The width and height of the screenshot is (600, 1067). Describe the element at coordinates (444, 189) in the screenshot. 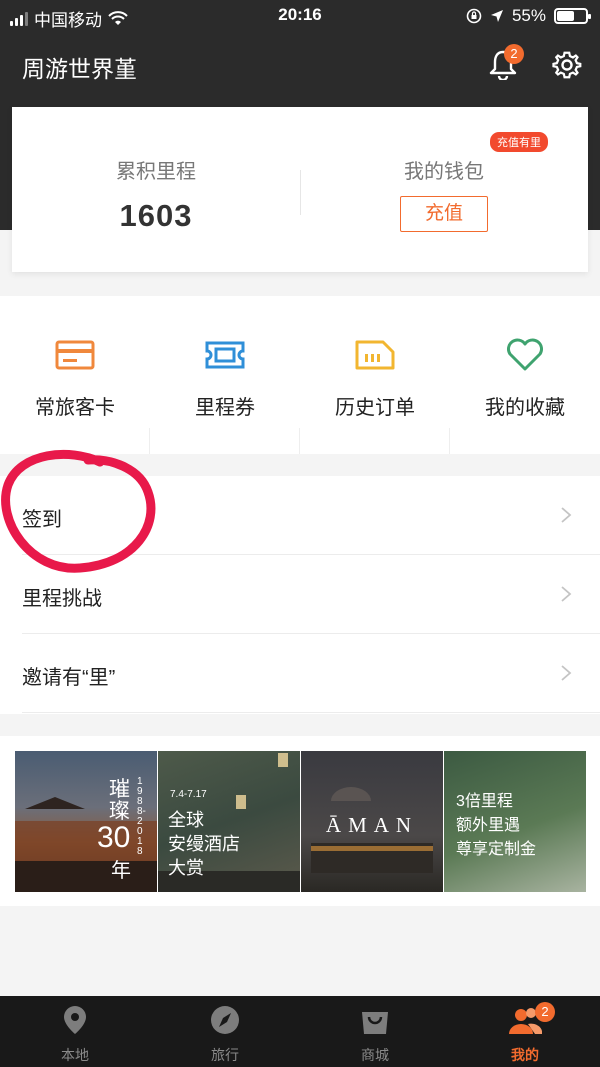

I see `wallet-section: 我的钱包 充值` at that location.